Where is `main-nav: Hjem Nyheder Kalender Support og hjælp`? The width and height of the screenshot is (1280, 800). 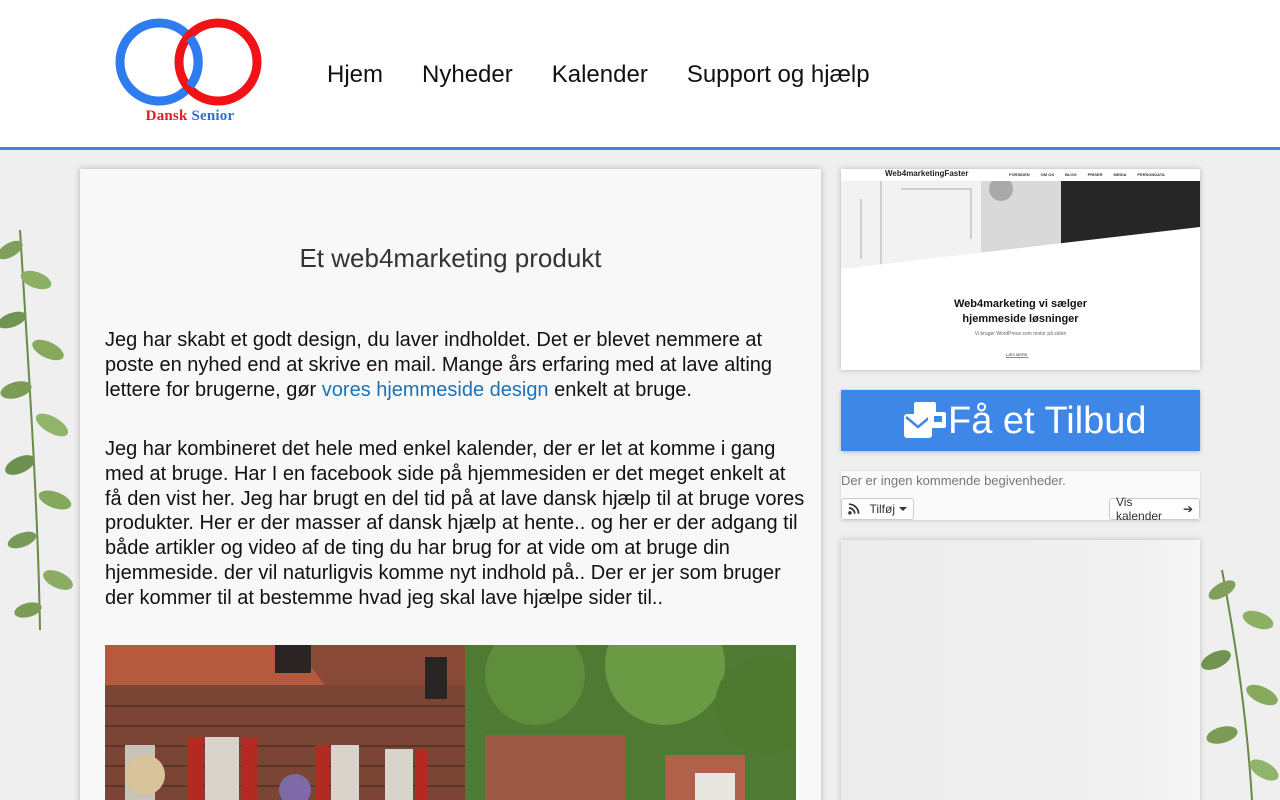
main-nav: Hjem Nyheder Kalender Support og hjælp is located at coordinates (618, 75).